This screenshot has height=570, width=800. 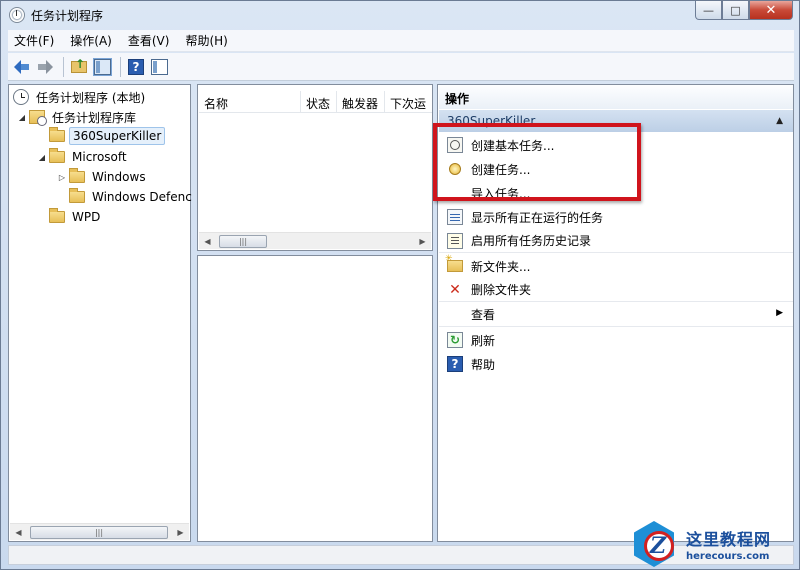 I want to click on watermark-sub: herecours.com, so click(x=728, y=556).